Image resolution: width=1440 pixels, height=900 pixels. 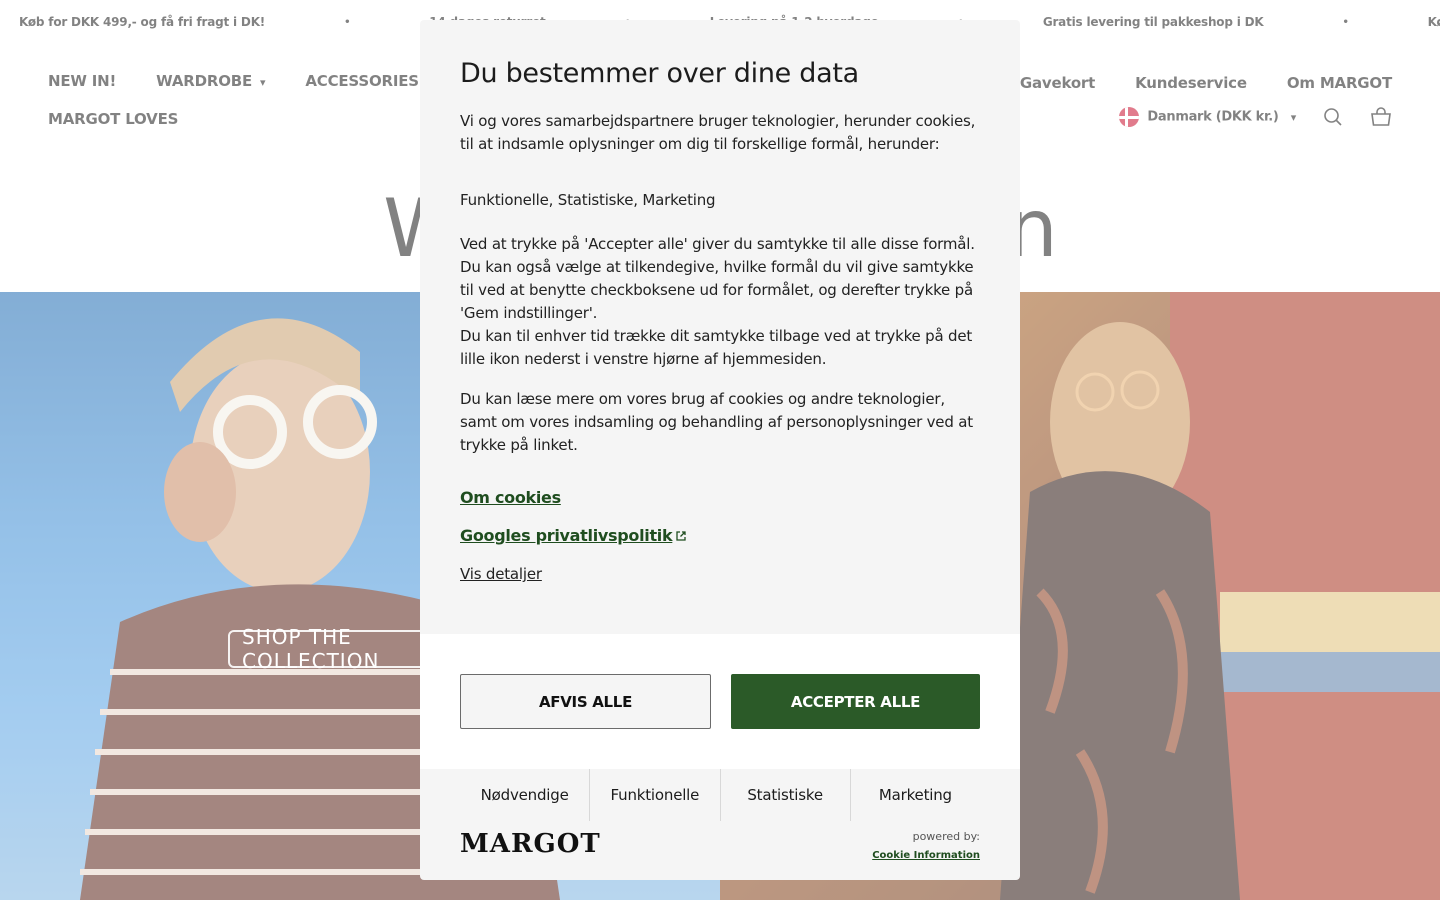 What do you see at coordinates (501, 574) in the screenshot?
I see `show-details-link: Vis detaljer` at bounding box center [501, 574].